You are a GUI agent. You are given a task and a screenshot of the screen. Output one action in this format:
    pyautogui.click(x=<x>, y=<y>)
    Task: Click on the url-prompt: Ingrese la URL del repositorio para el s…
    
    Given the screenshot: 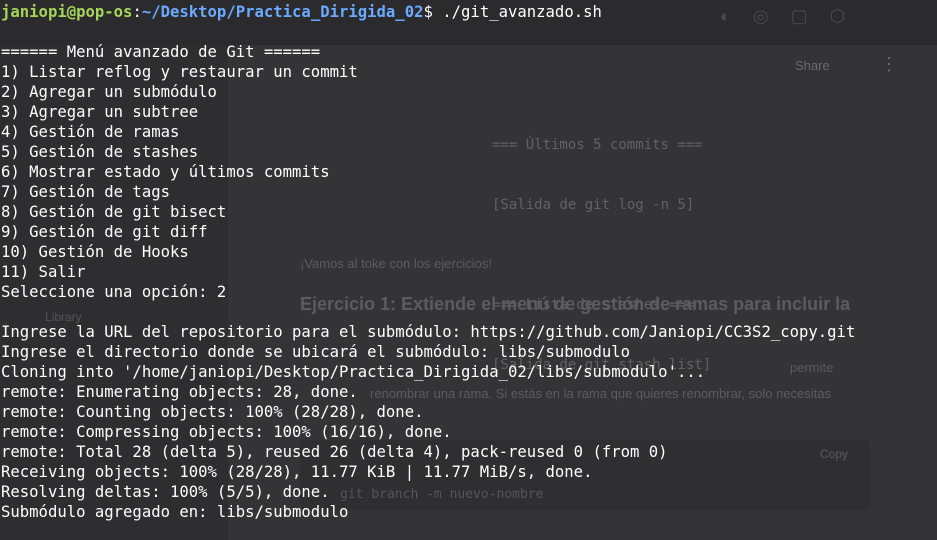 What is the action you would take?
    pyautogui.click(x=428, y=332)
    